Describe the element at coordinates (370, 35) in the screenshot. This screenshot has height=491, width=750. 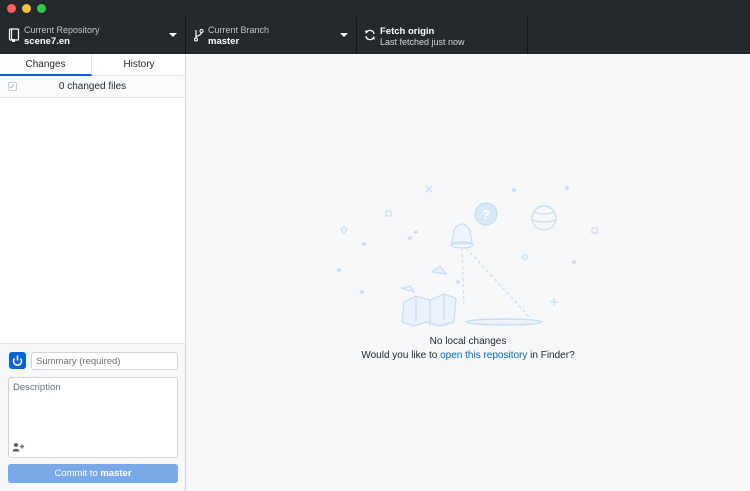
I see `sync-icon` at that location.